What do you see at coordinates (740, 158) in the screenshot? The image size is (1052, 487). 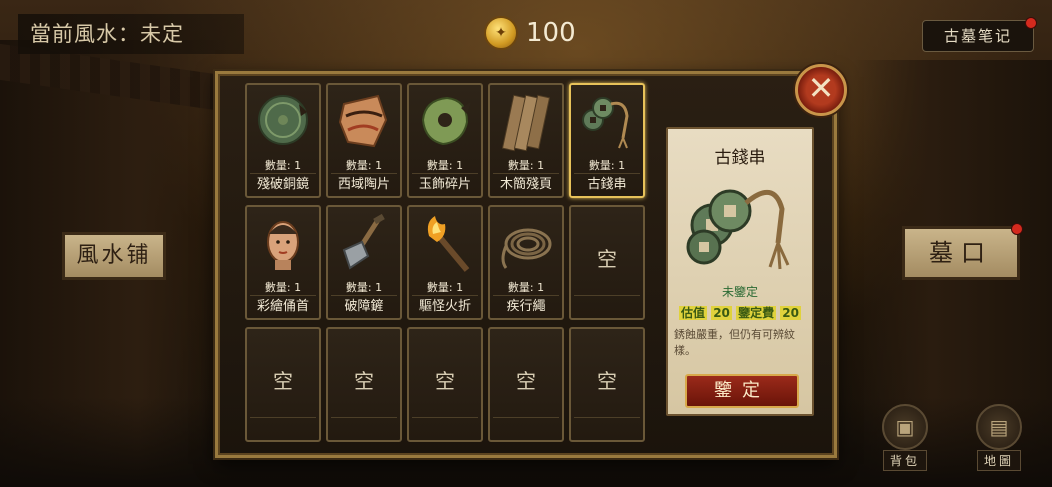 I see `detail-title: 古錢串` at bounding box center [740, 158].